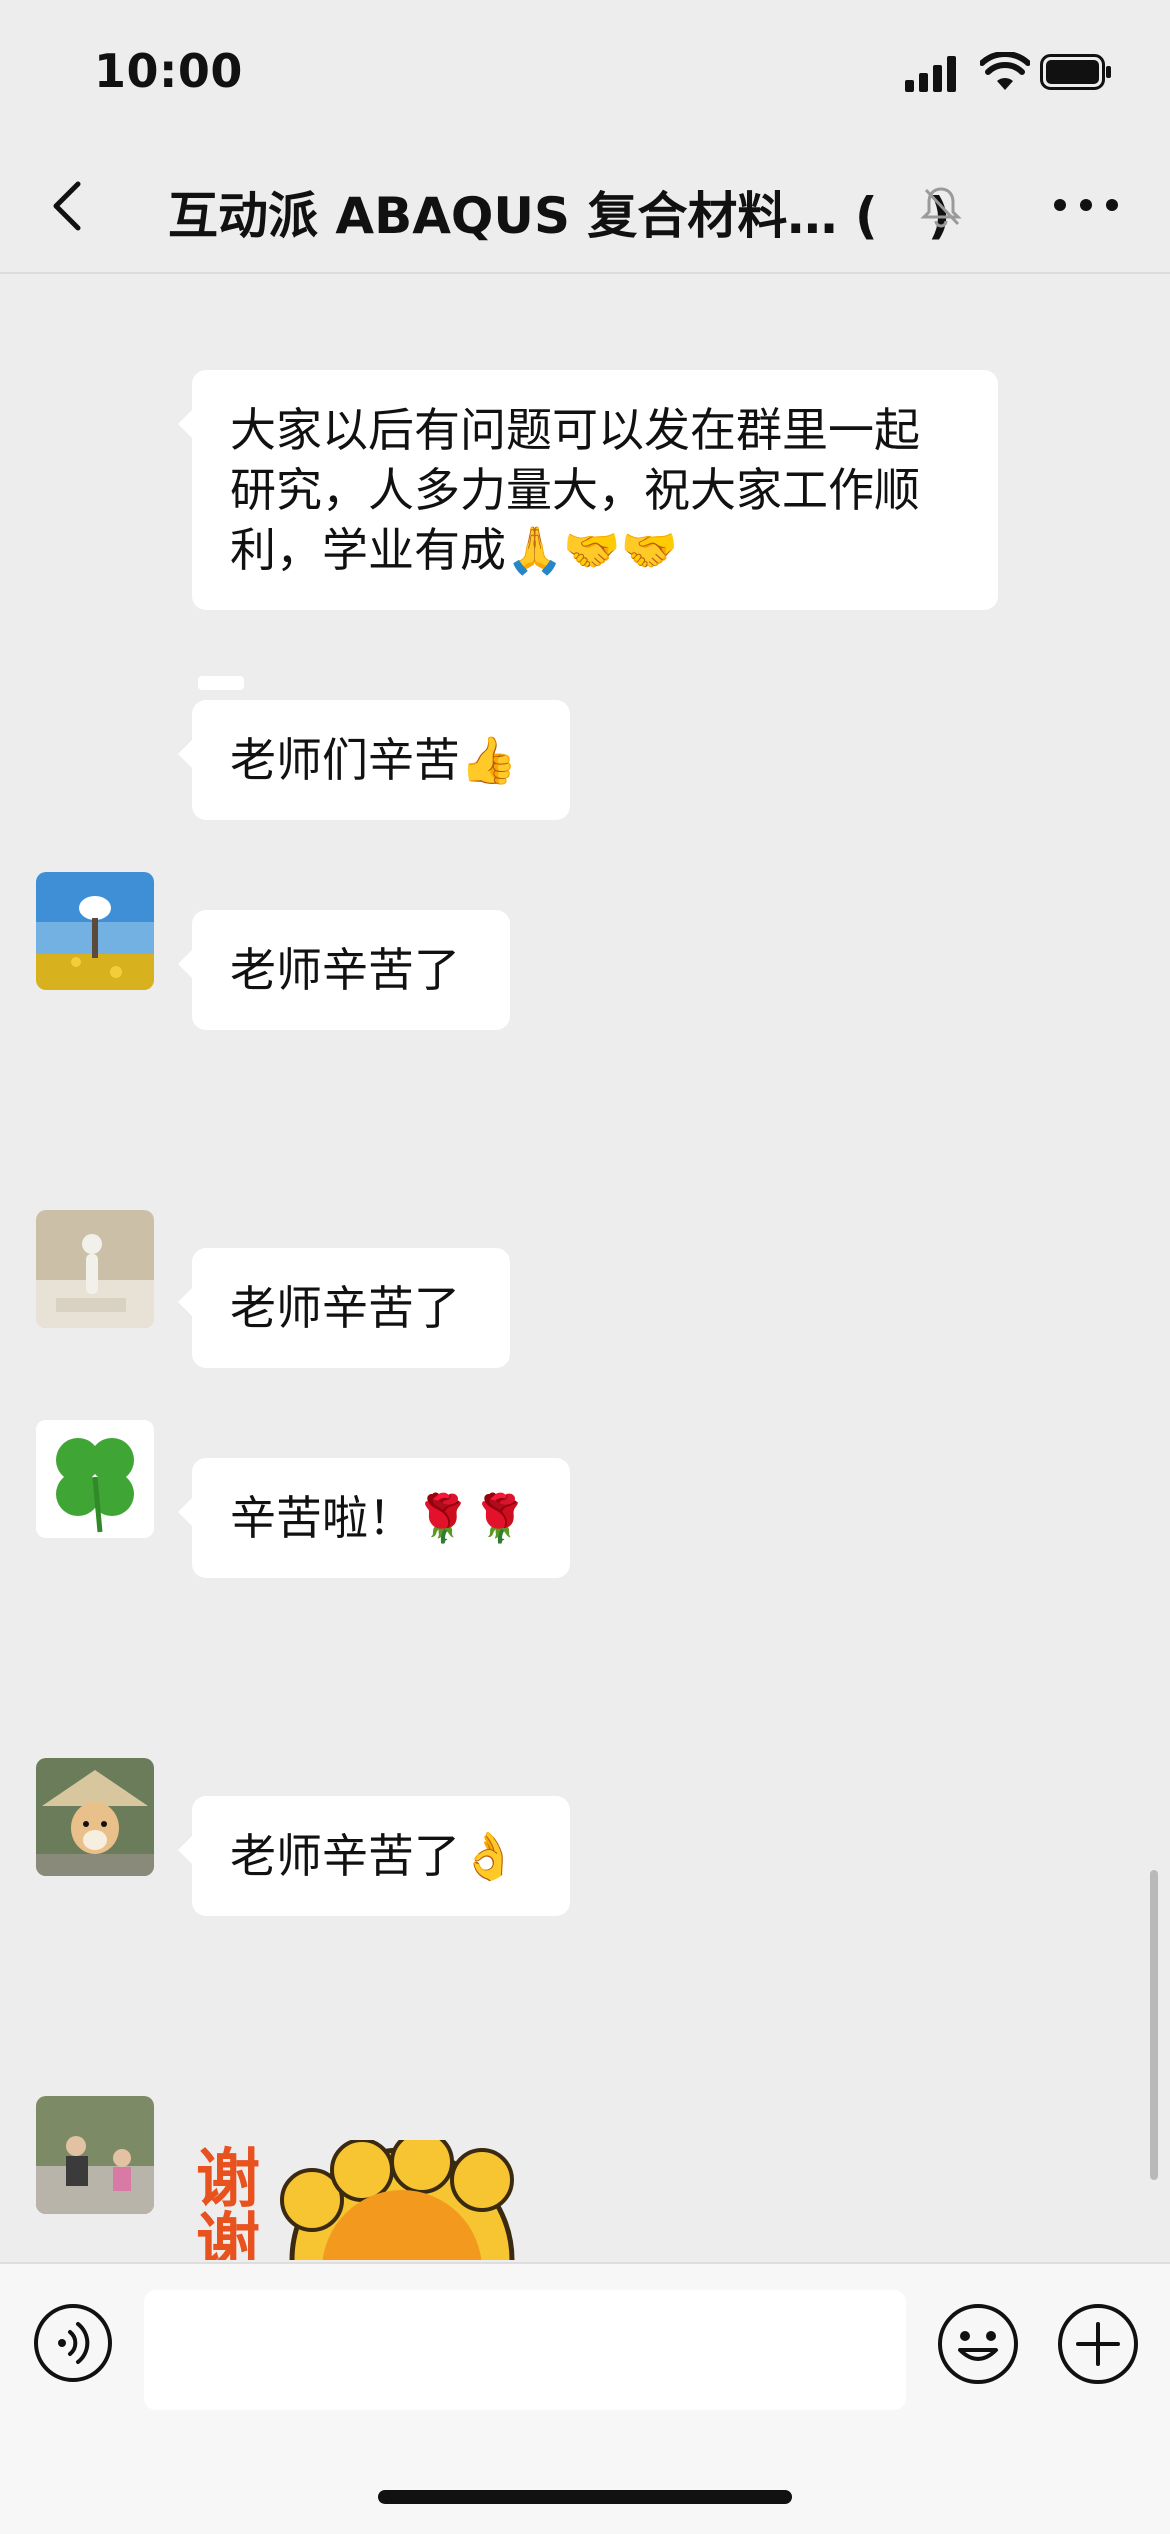 The height and width of the screenshot is (2534, 1170). Describe the element at coordinates (930, 74) in the screenshot. I see `cellular-signal-icon` at that location.